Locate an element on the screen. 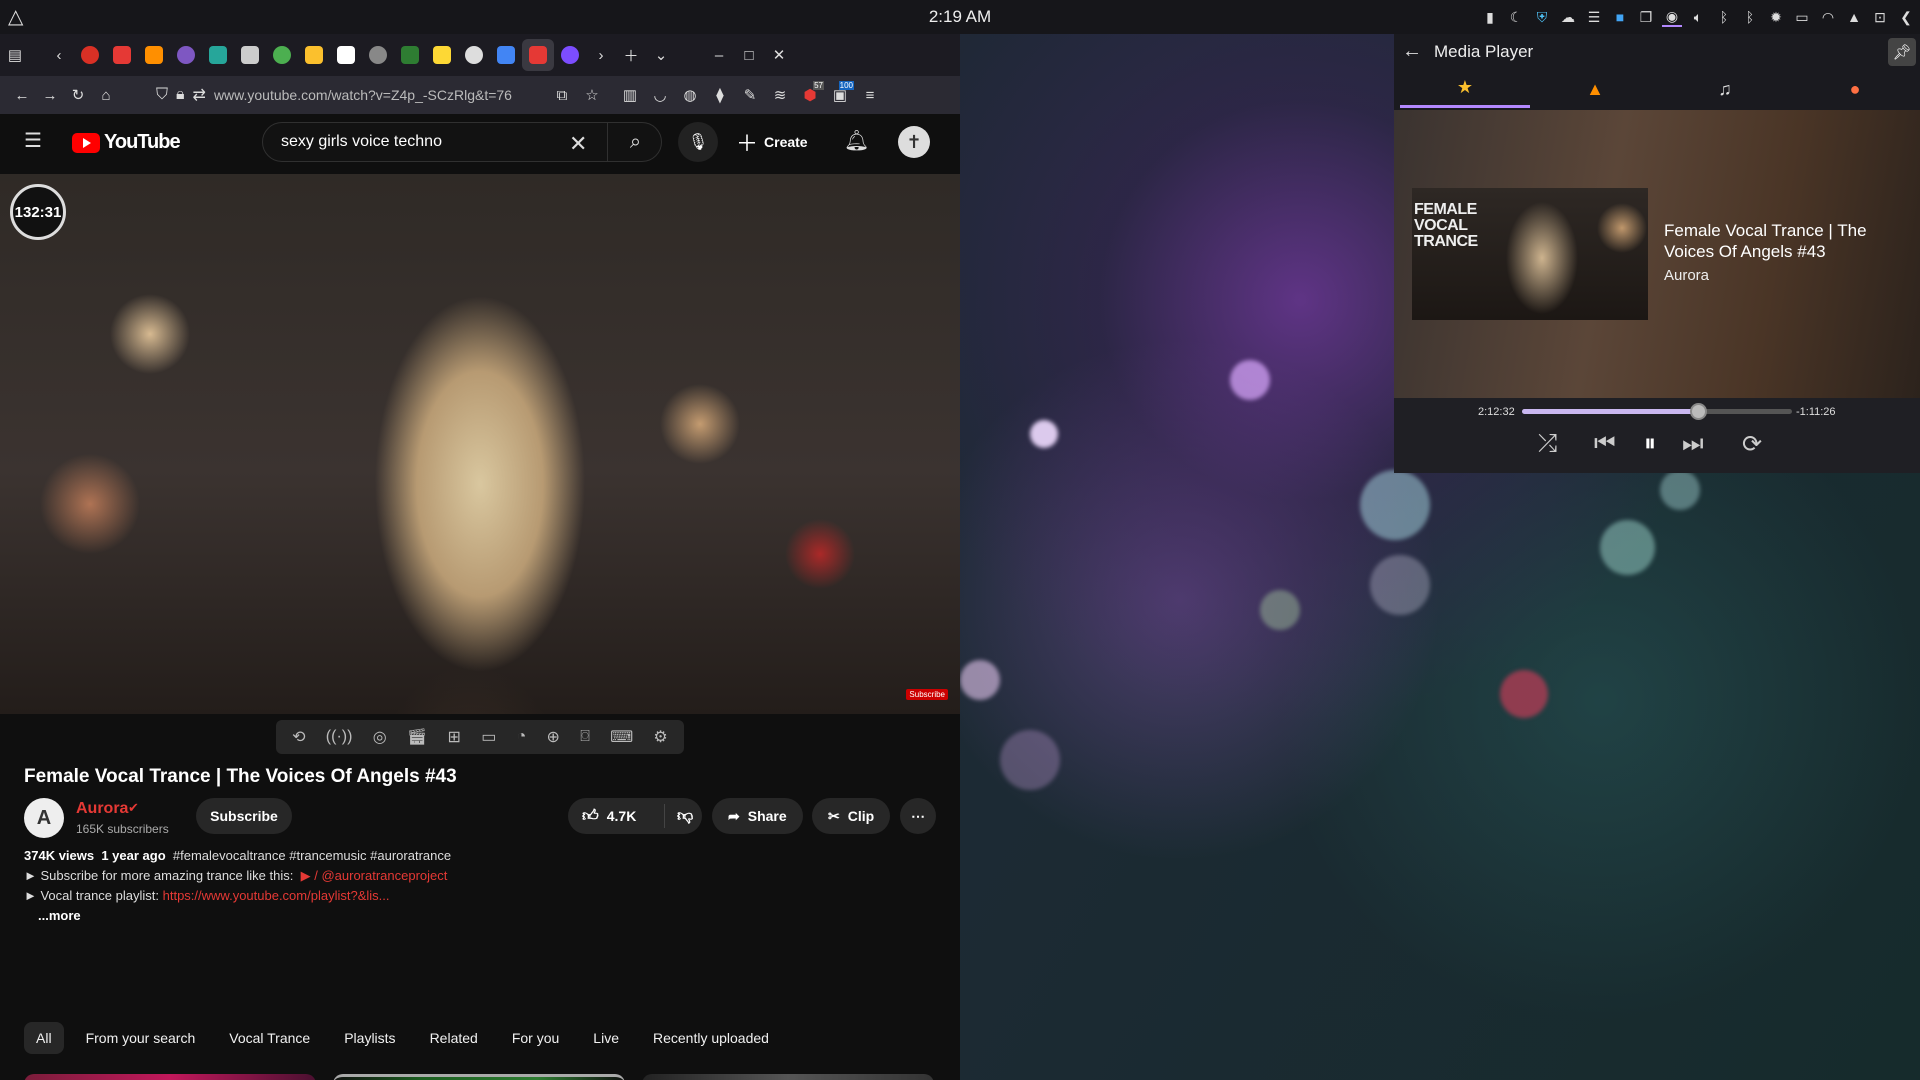  extension-icon: ✎ is located at coordinates (750, 95).